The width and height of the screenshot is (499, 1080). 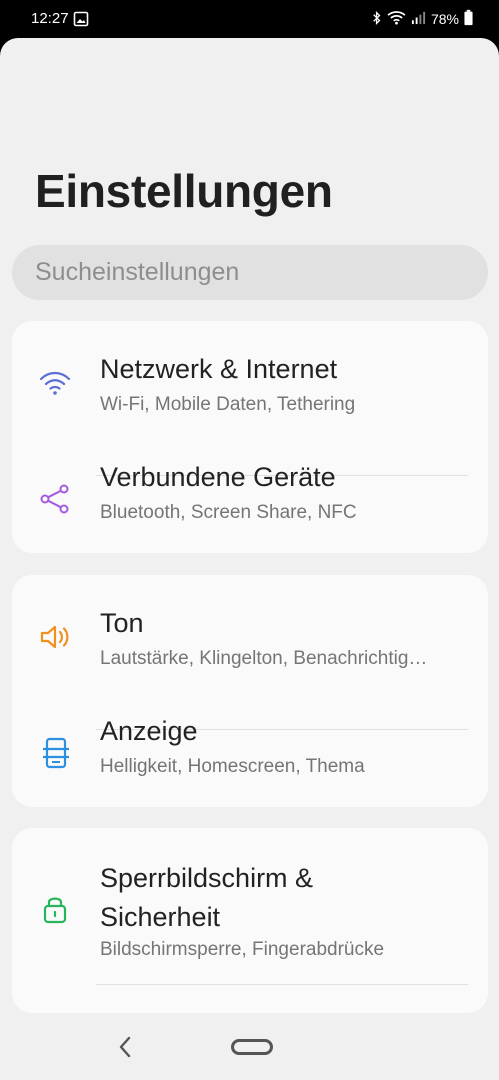 What do you see at coordinates (418, 19) in the screenshot?
I see `signal-icon` at bounding box center [418, 19].